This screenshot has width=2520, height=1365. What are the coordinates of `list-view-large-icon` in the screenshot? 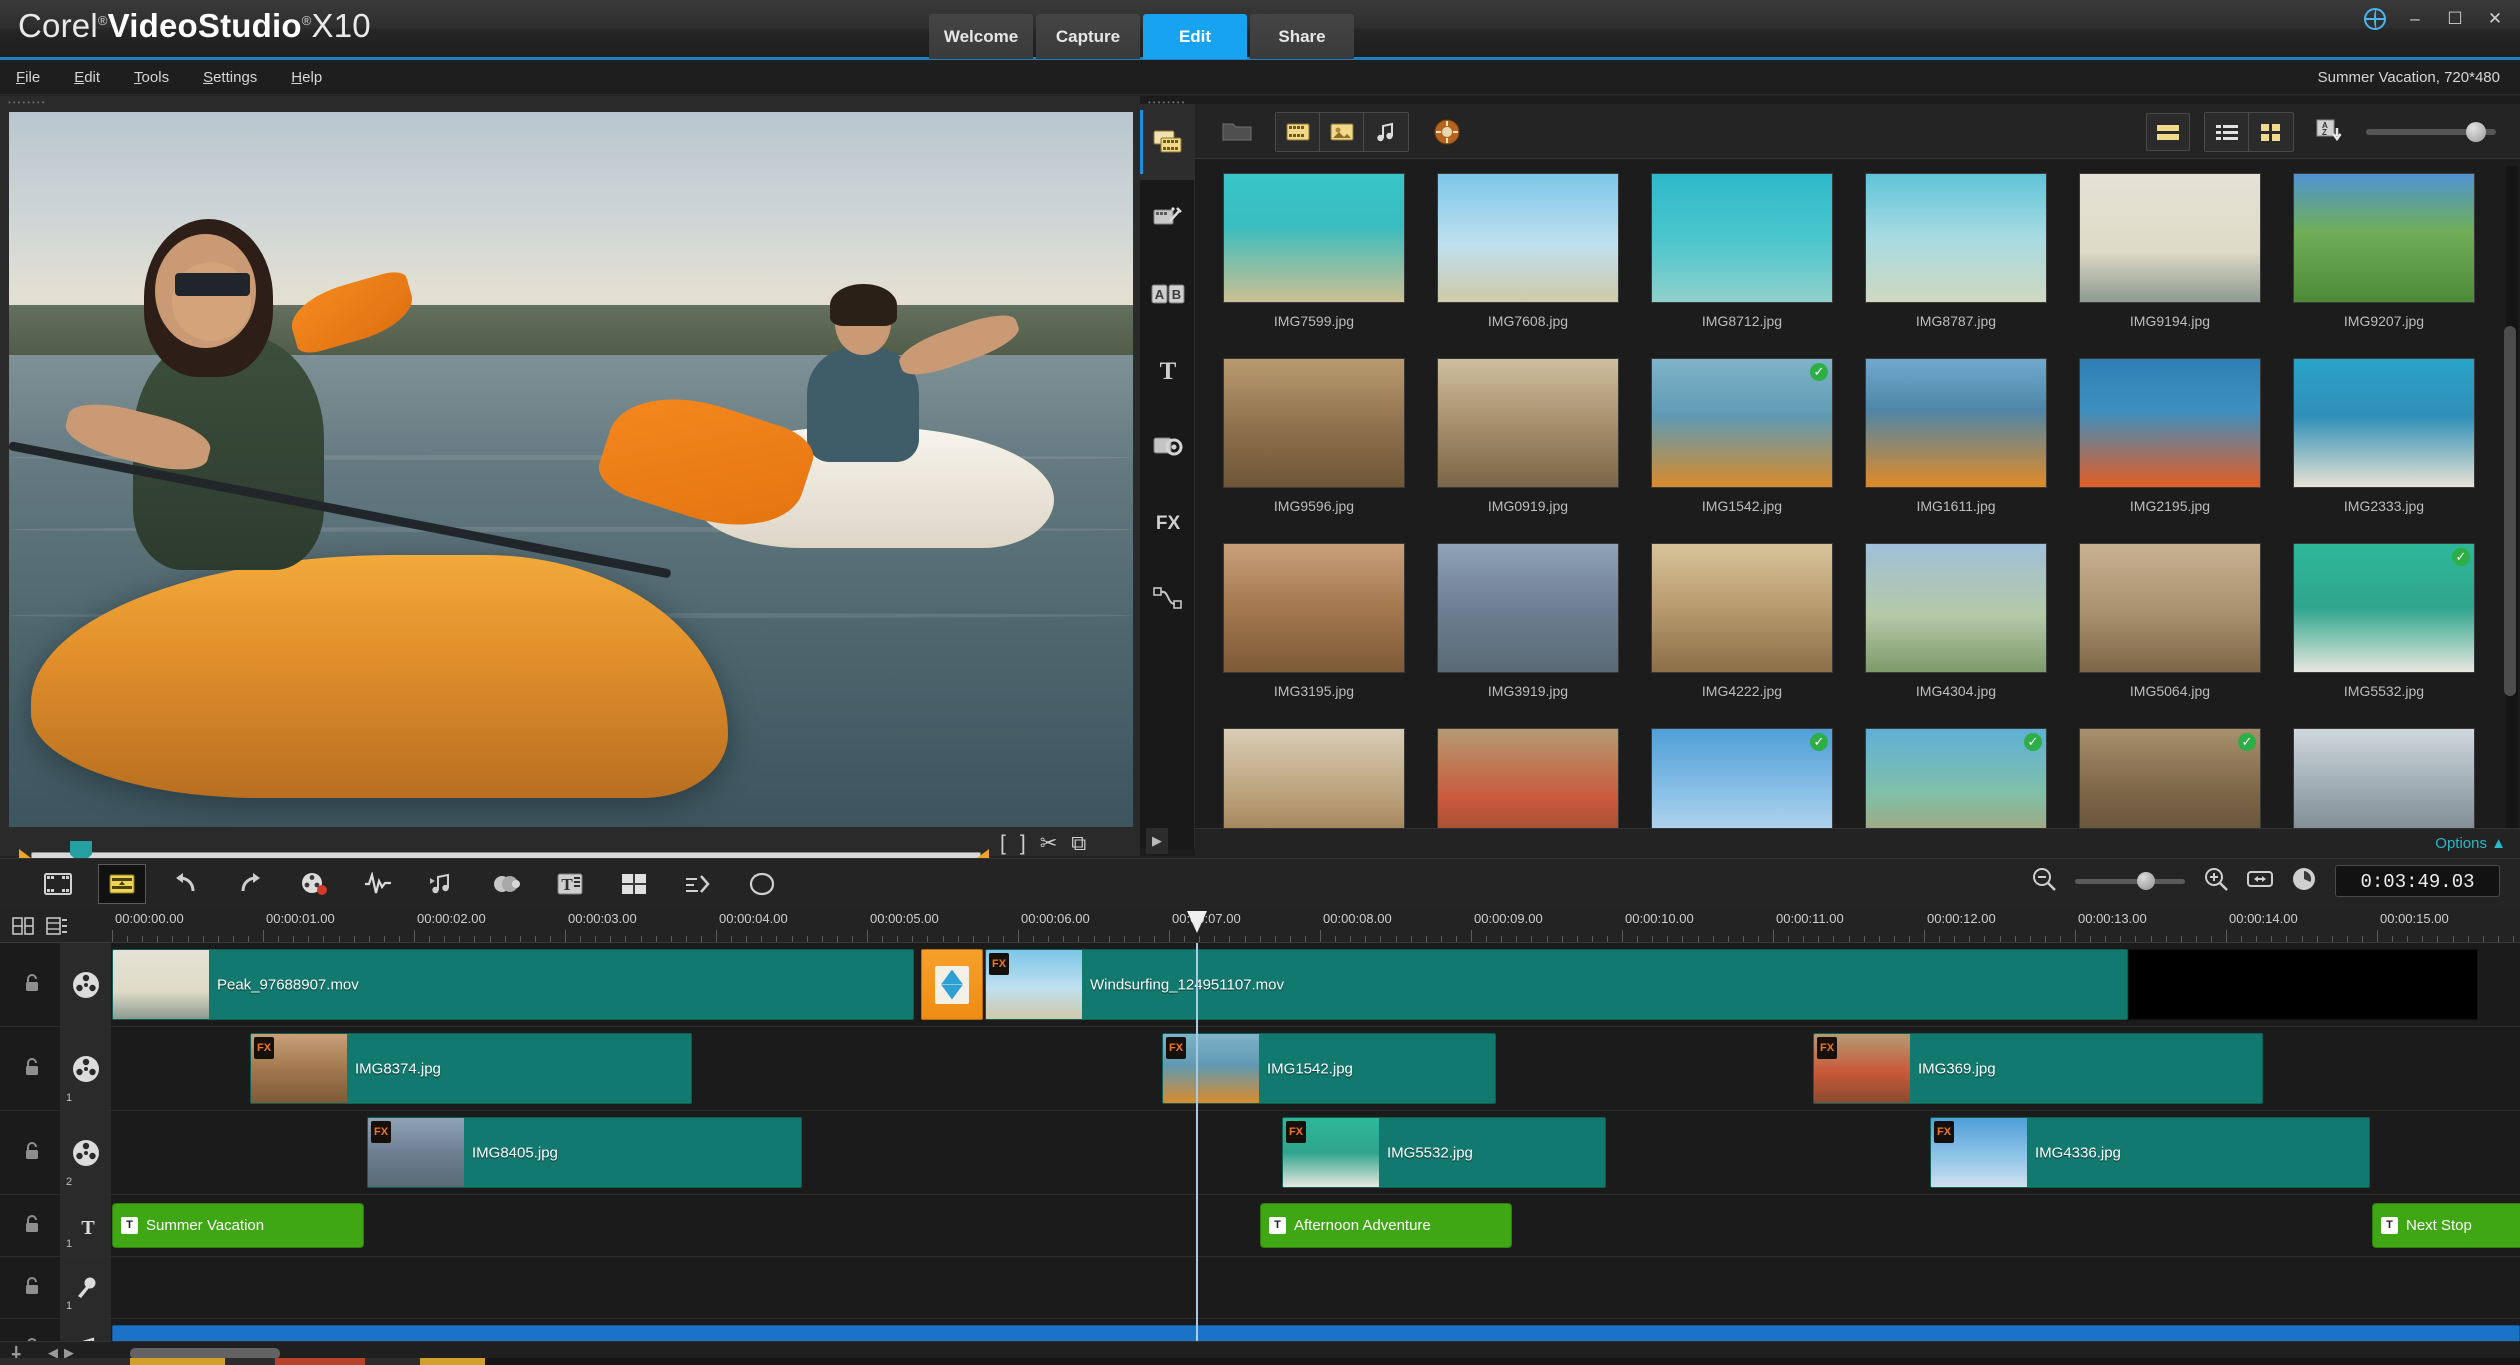 It's located at (2168, 132).